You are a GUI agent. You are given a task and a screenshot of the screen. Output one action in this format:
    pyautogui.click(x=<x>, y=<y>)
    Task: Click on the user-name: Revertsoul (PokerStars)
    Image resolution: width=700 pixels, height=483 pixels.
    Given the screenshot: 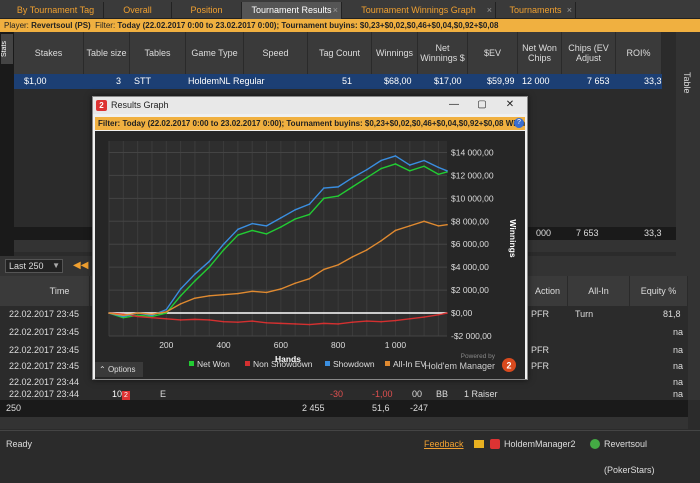 What is the action you would take?
    pyautogui.click(x=652, y=457)
    